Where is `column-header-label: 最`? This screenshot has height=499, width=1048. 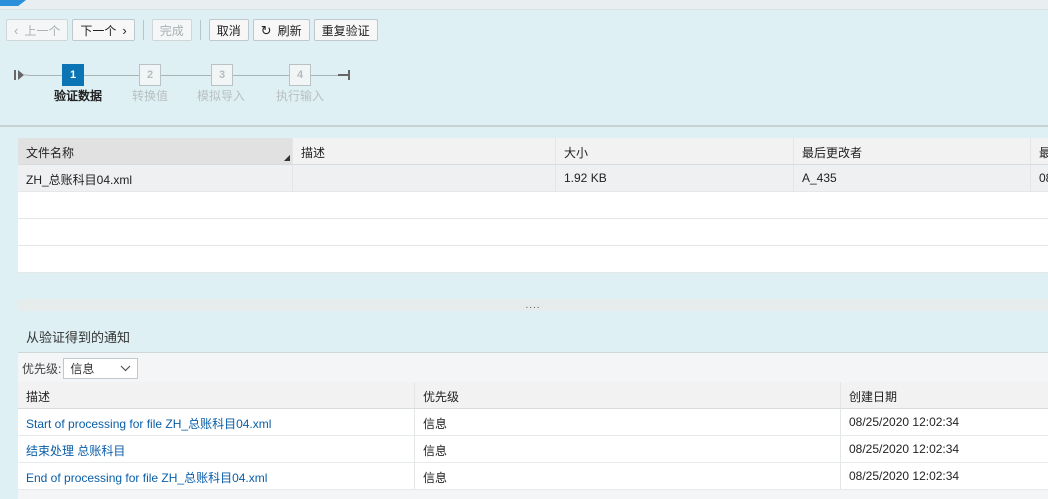
column-header-label: 最 is located at coordinates (1043, 153).